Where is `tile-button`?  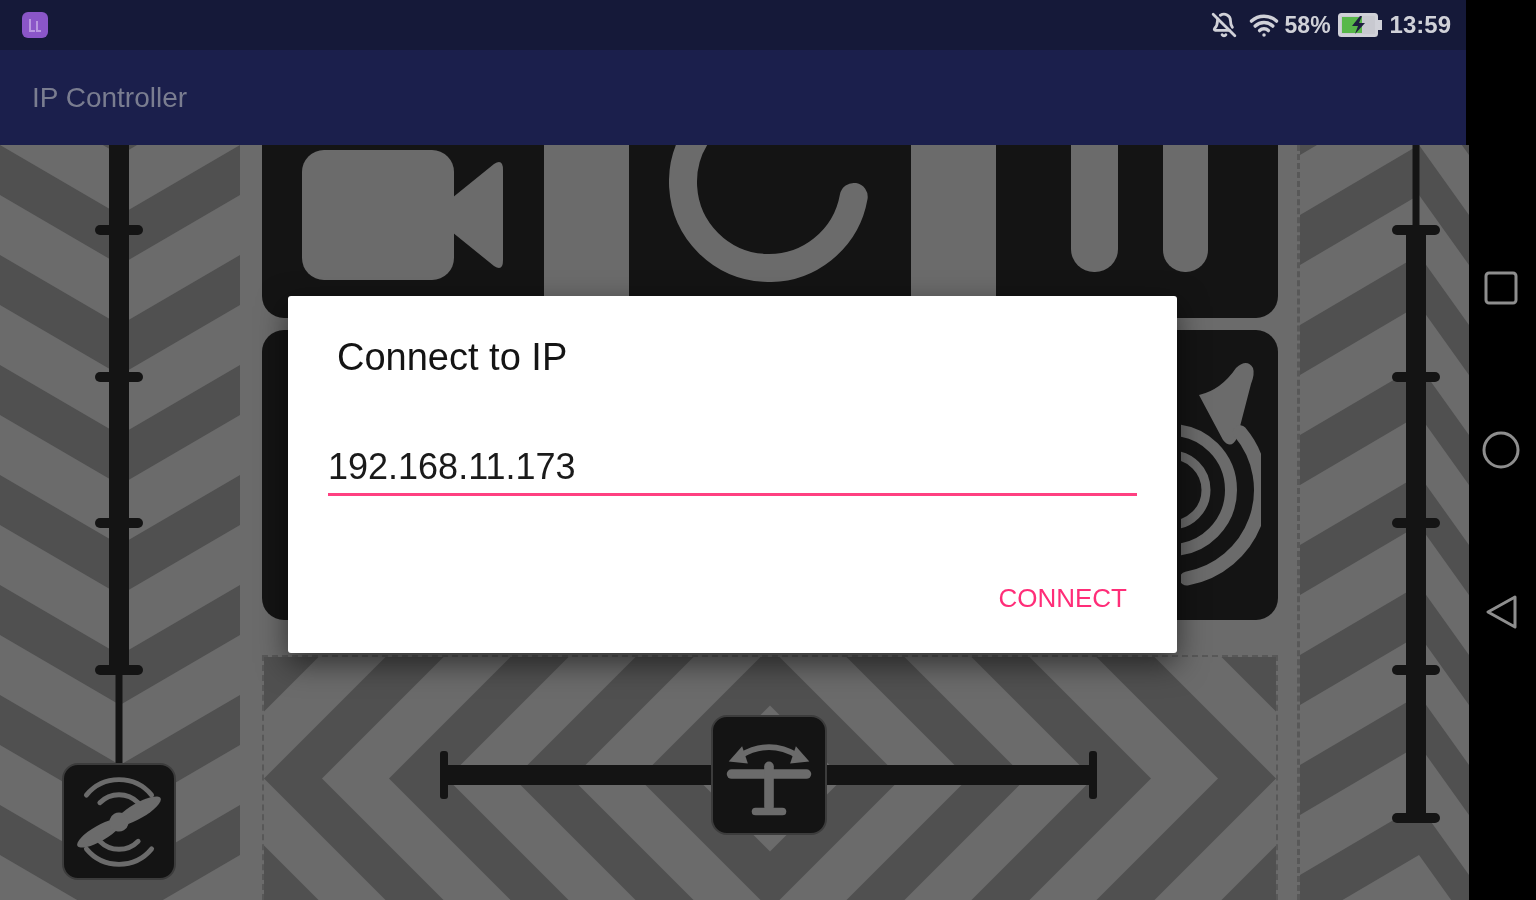 tile-button is located at coordinates (1137, 231).